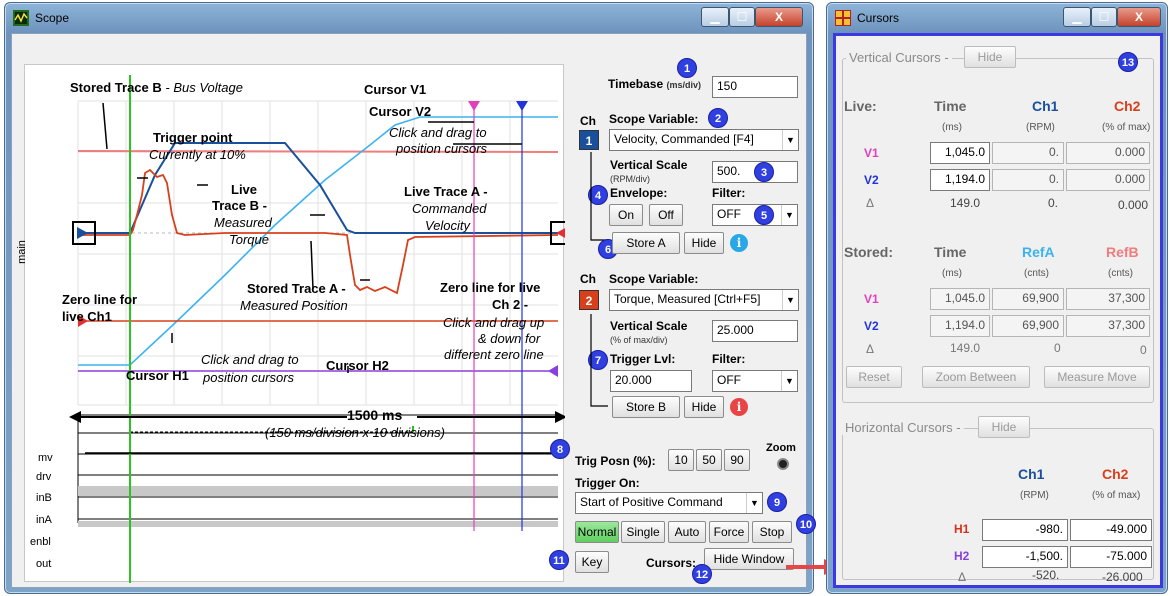  Describe the element at coordinates (1028, 299) in the screenshot. I see `stored-v1-a: 69,900` at that location.